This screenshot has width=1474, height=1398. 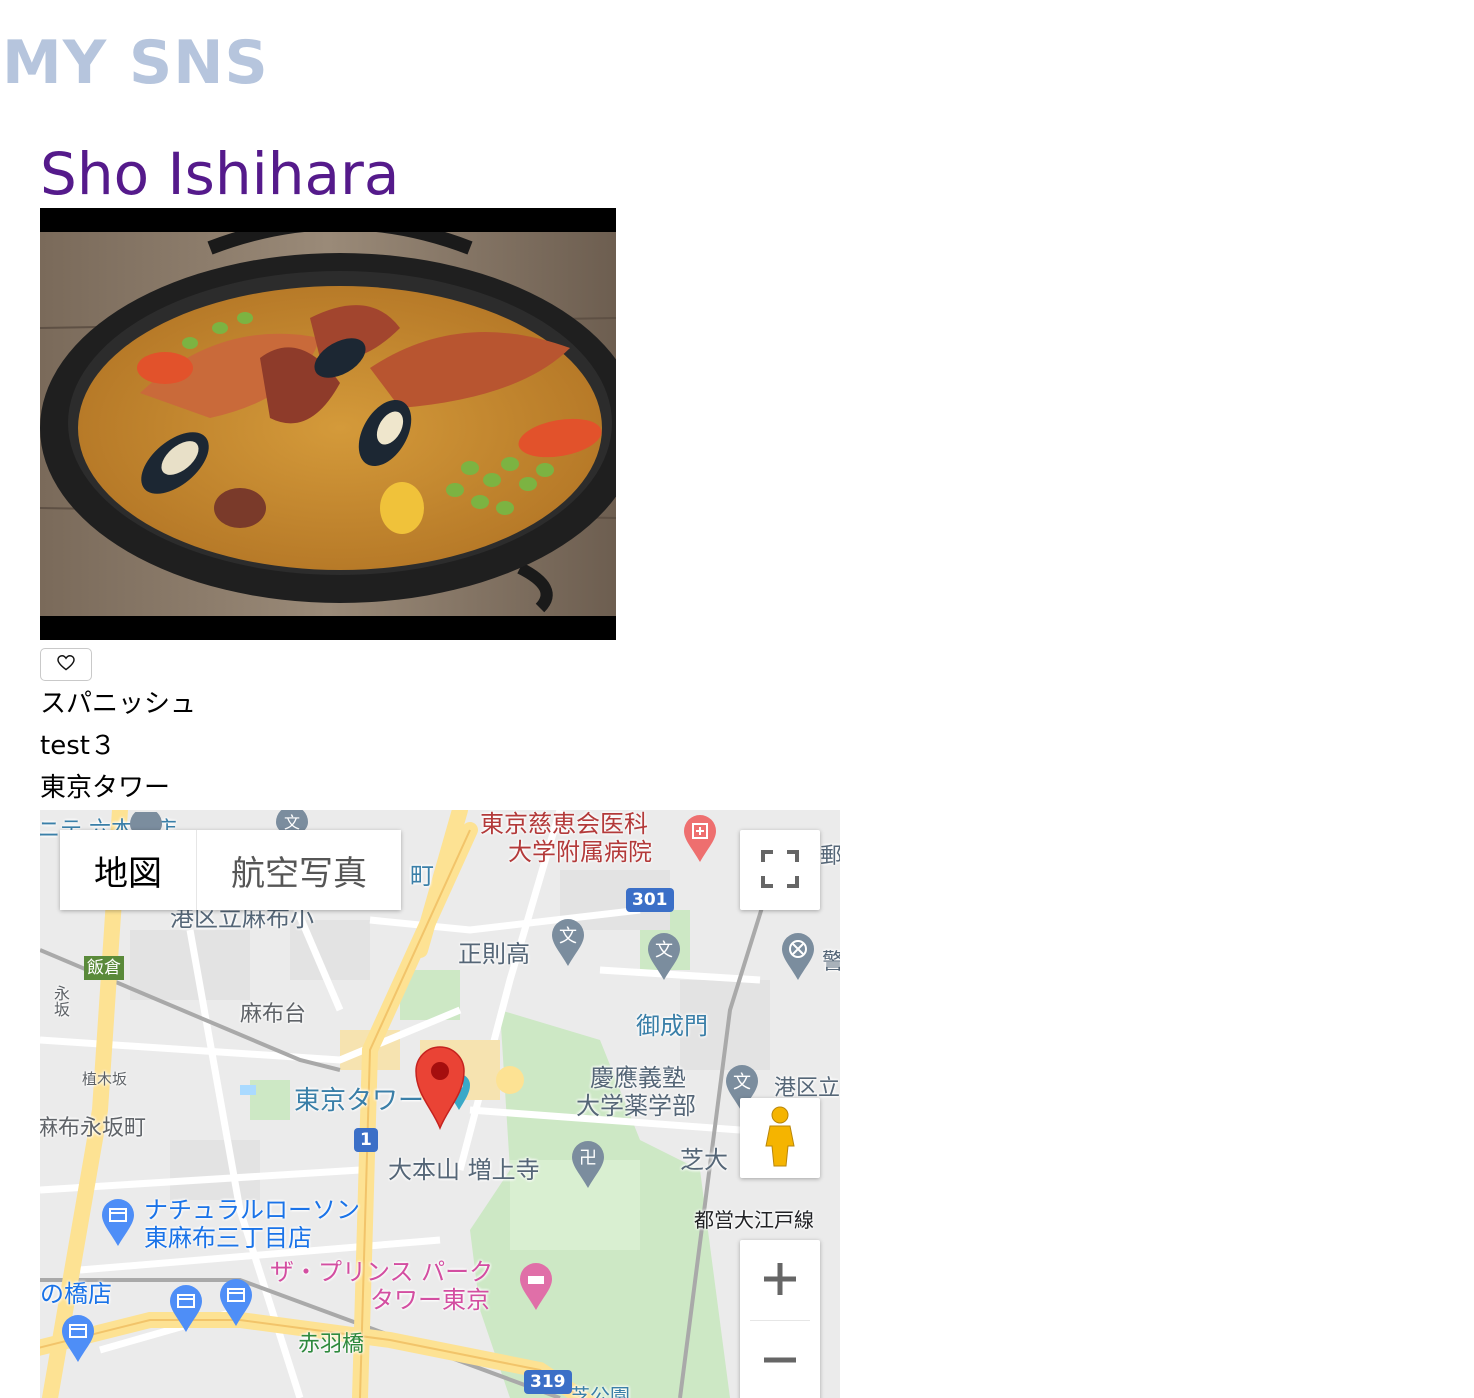 I want to click on map-label-iikura: 飯倉, so click(x=104, y=968).